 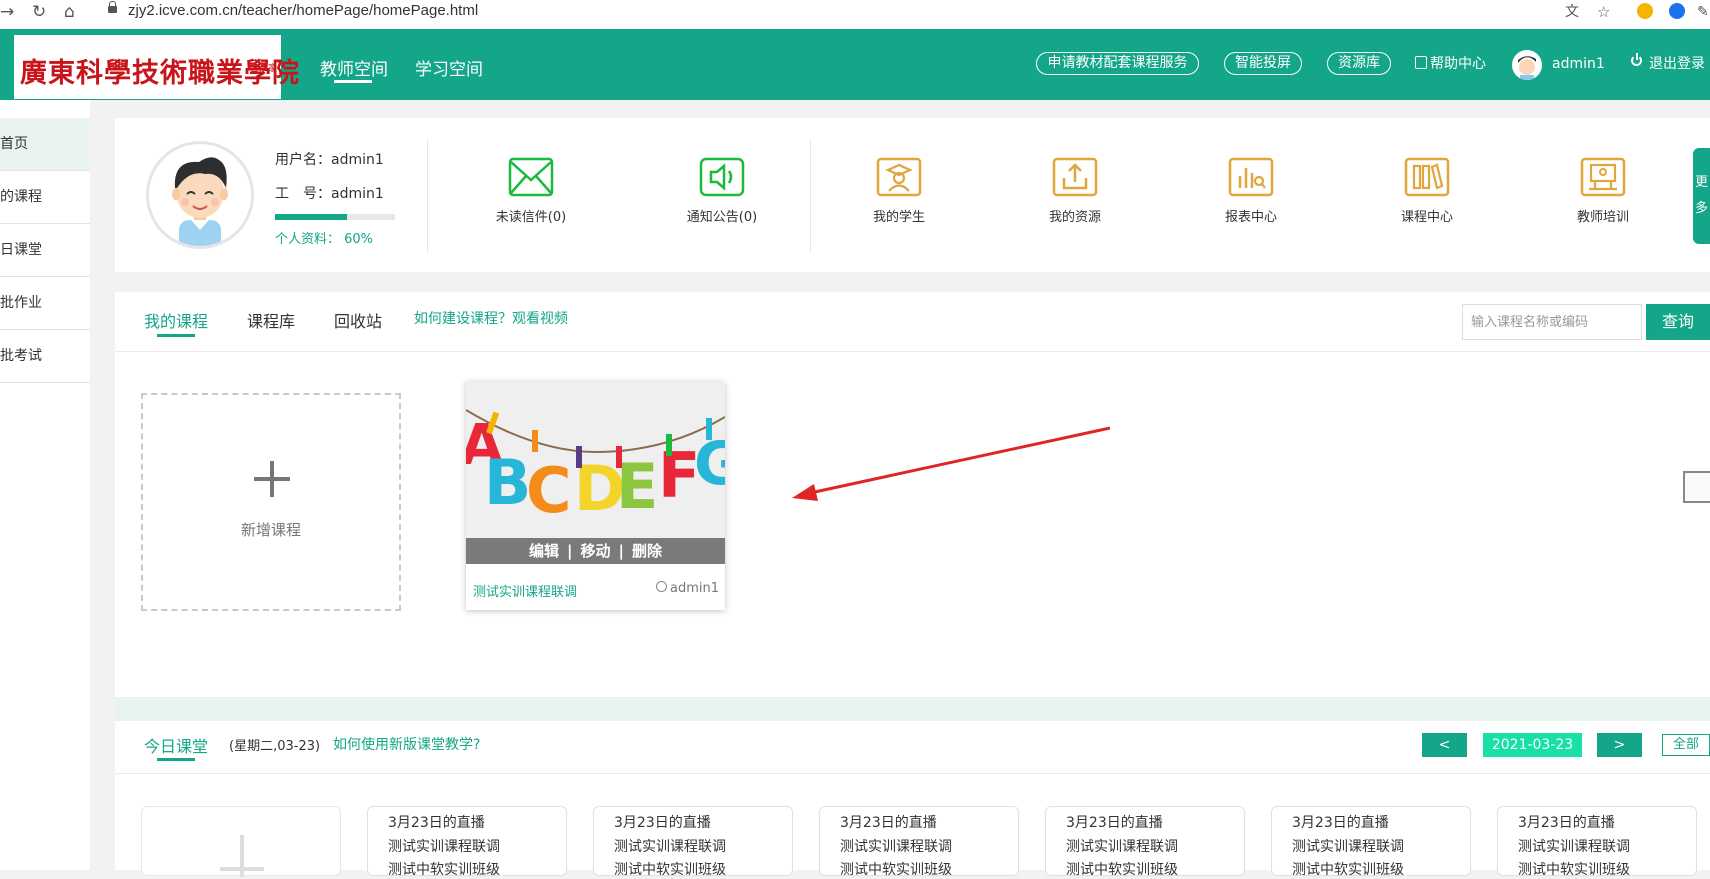 I want to click on search-button: 查询, so click(x=1678, y=322).